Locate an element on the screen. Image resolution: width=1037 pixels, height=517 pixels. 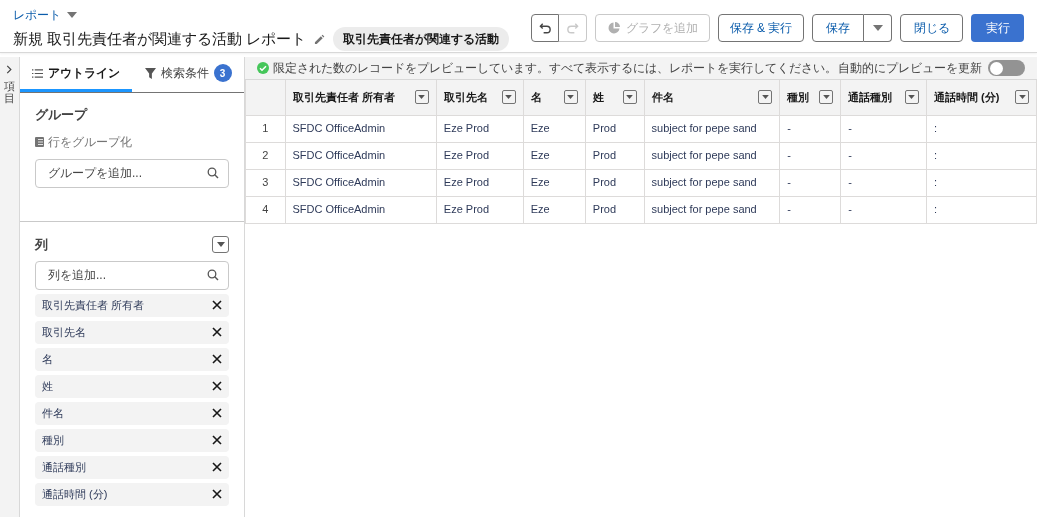
filter-icon is located at coordinates (150, 73).